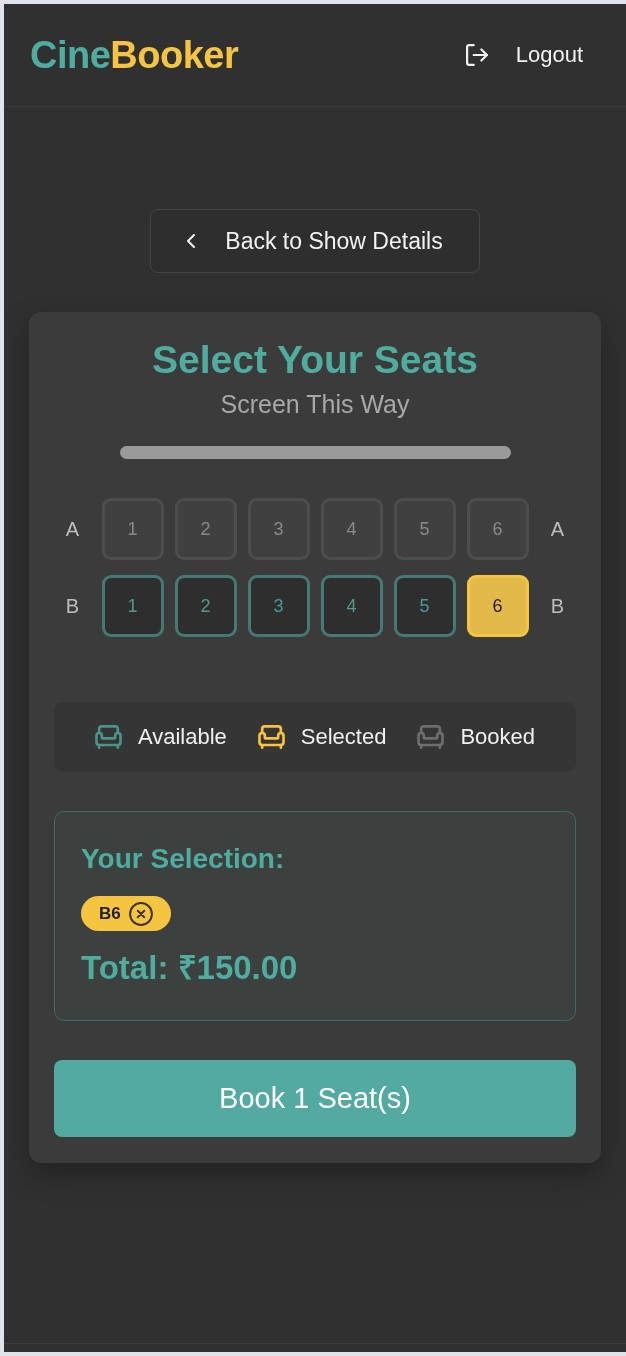 The width and height of the screenshot is (626, 1356). What do you see at coordinates (140, 913) in the screenshot?
I see `remove-icon` at bounding box center [140, 913].